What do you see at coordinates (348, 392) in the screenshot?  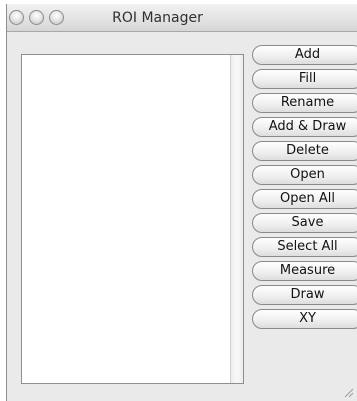 I see `resize-grip-icon` at bounding box center [348, 392].